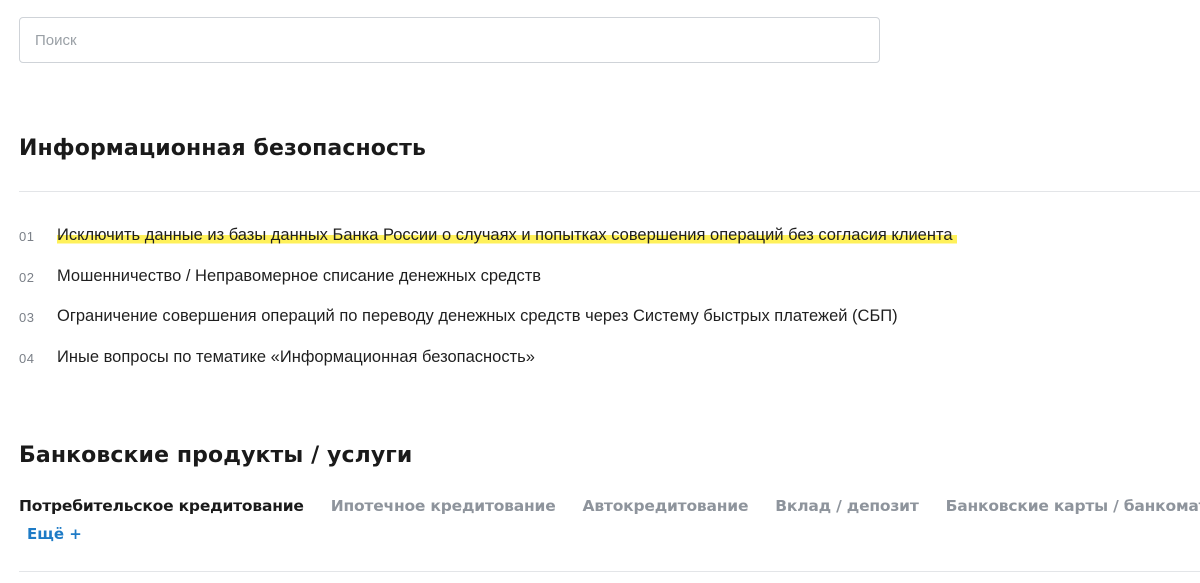  I want to click on section-title-bank-products: Банковские продукты / услуги, so click(216, 455).